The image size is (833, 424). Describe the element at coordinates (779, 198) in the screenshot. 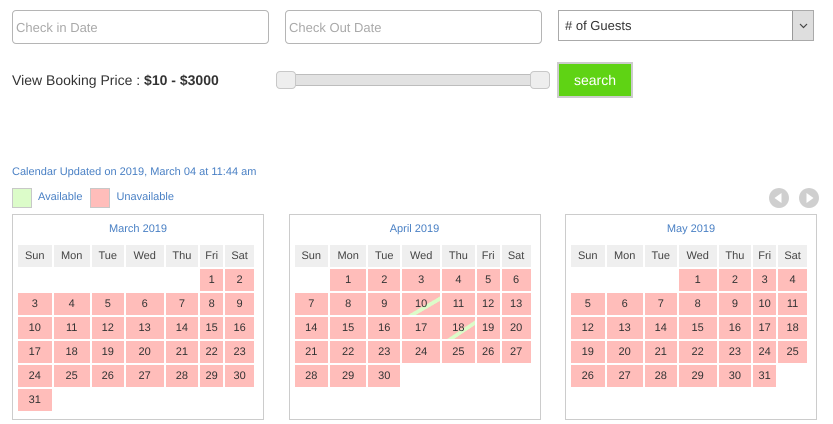

I see `previous-icon` at that location.